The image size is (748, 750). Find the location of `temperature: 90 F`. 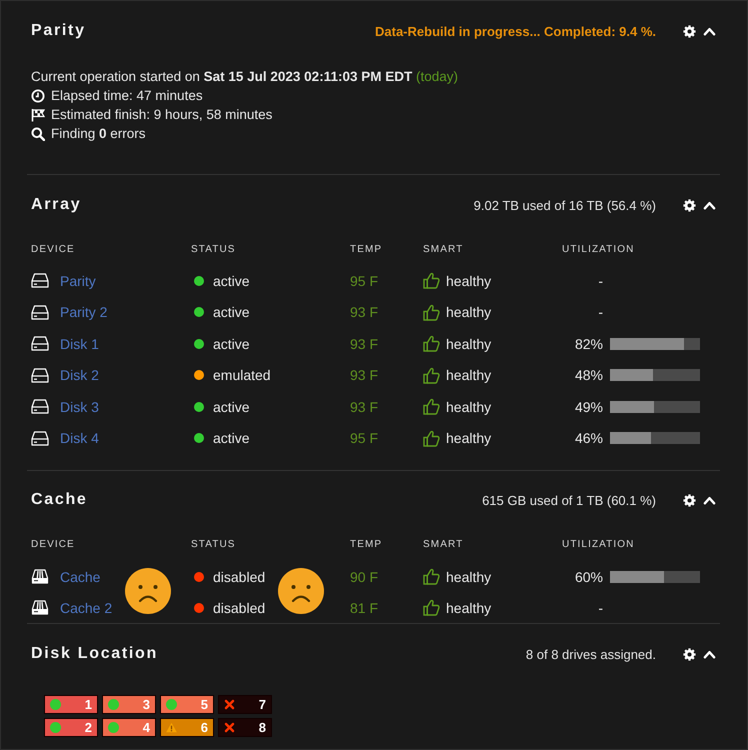

temperature: 90 F is located at coordinates (364, 576).